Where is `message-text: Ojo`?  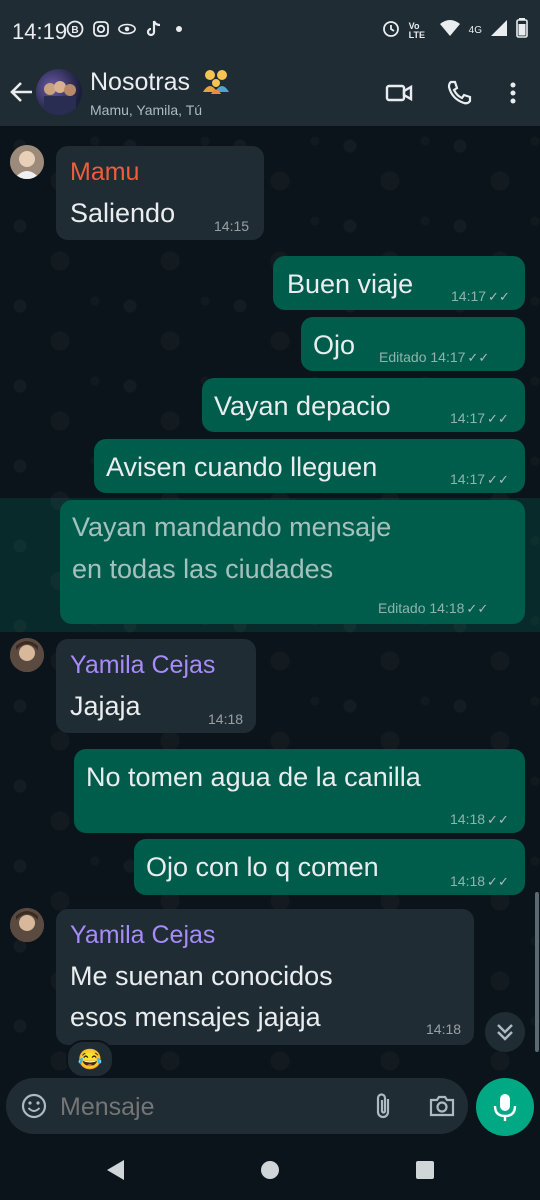 message-text: Ojo is located at coordinates (334, 345).